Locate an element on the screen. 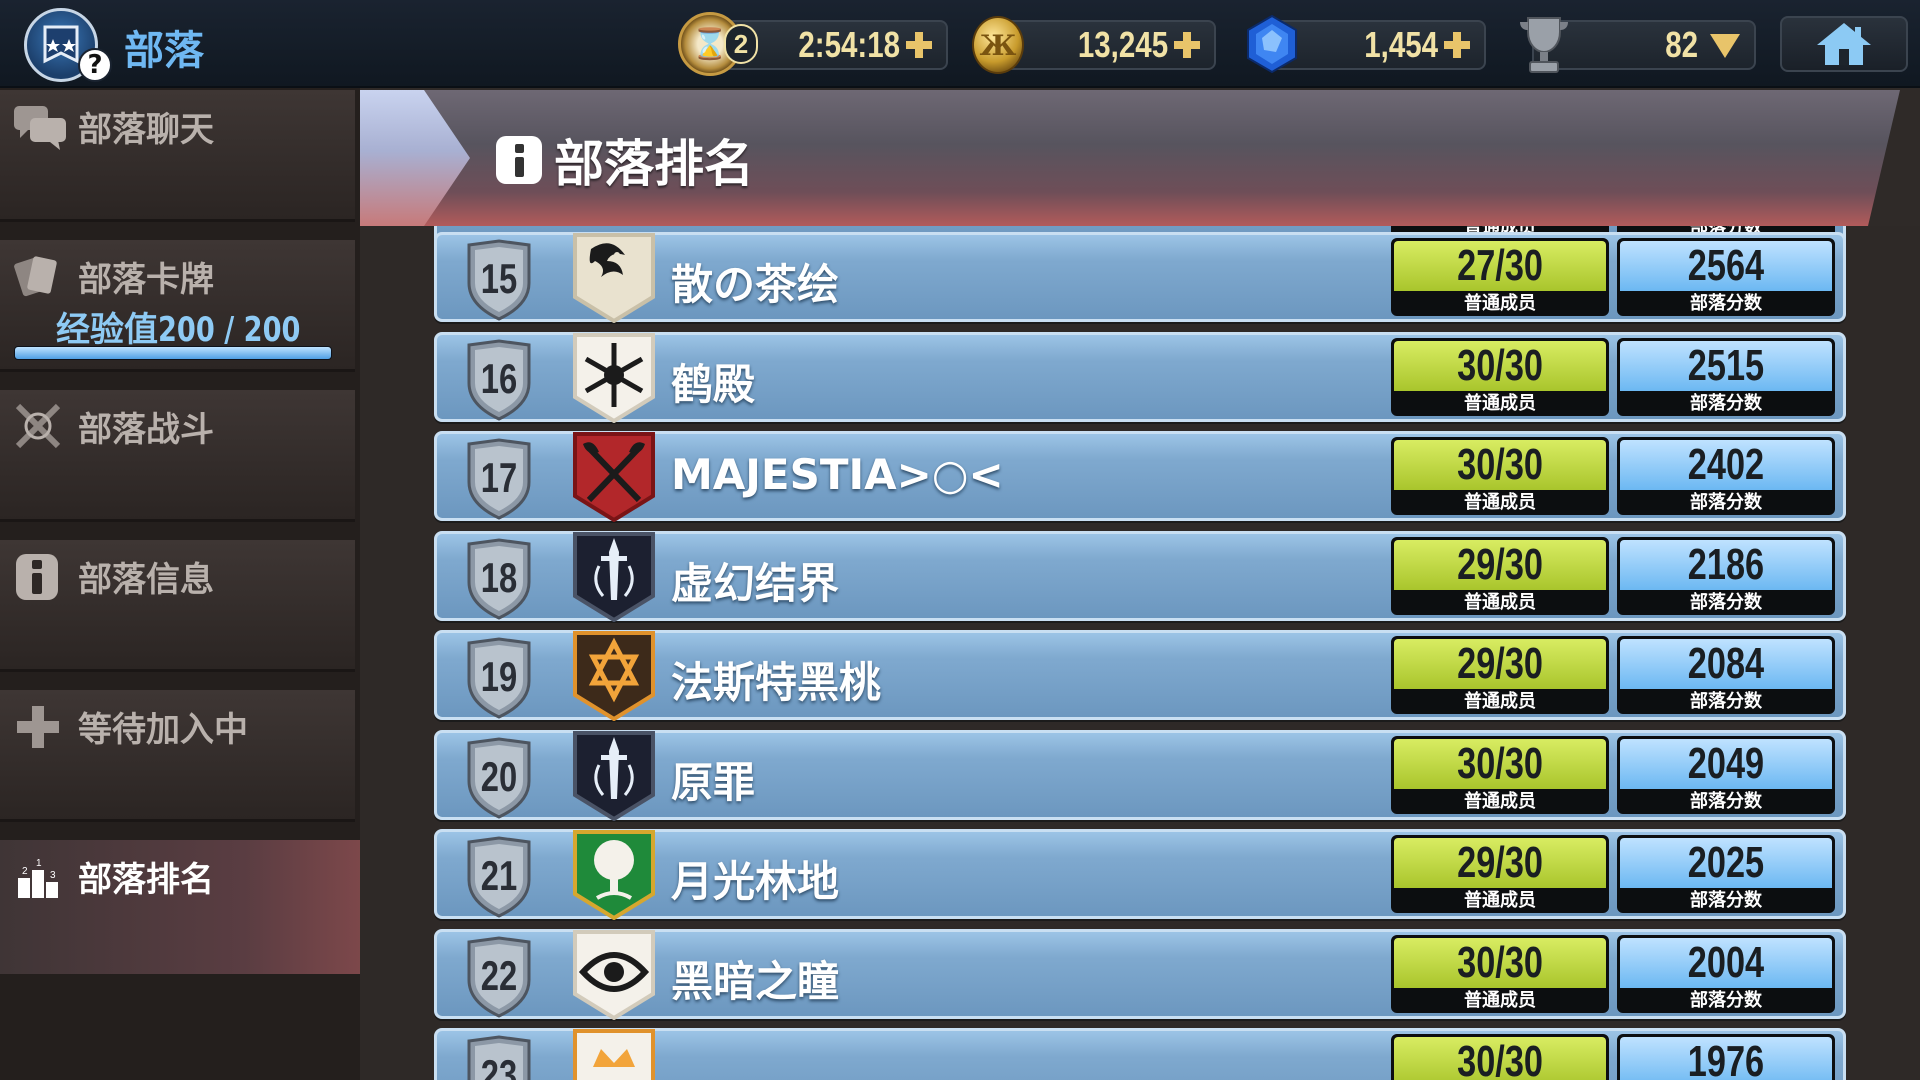  home-button is located at coordinates (1844, 44).